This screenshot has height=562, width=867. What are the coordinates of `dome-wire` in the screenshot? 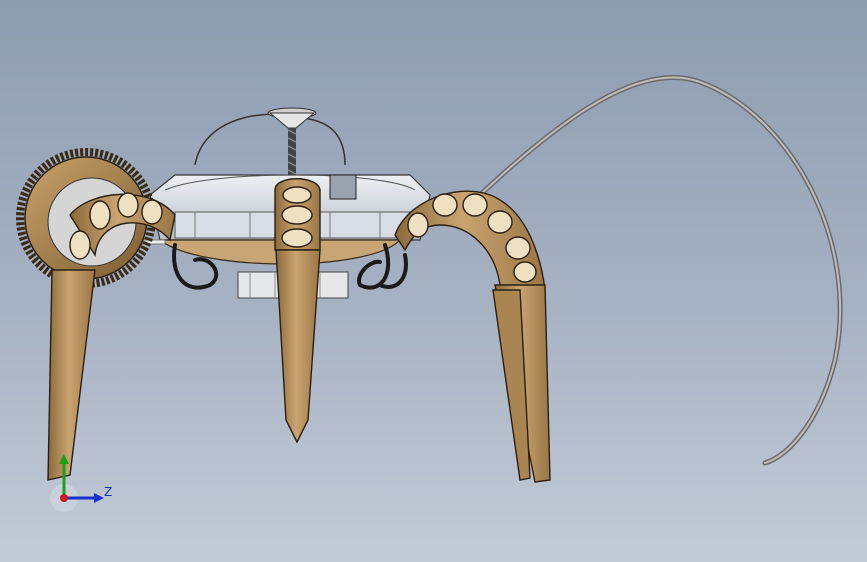 It's located at (270, 139).